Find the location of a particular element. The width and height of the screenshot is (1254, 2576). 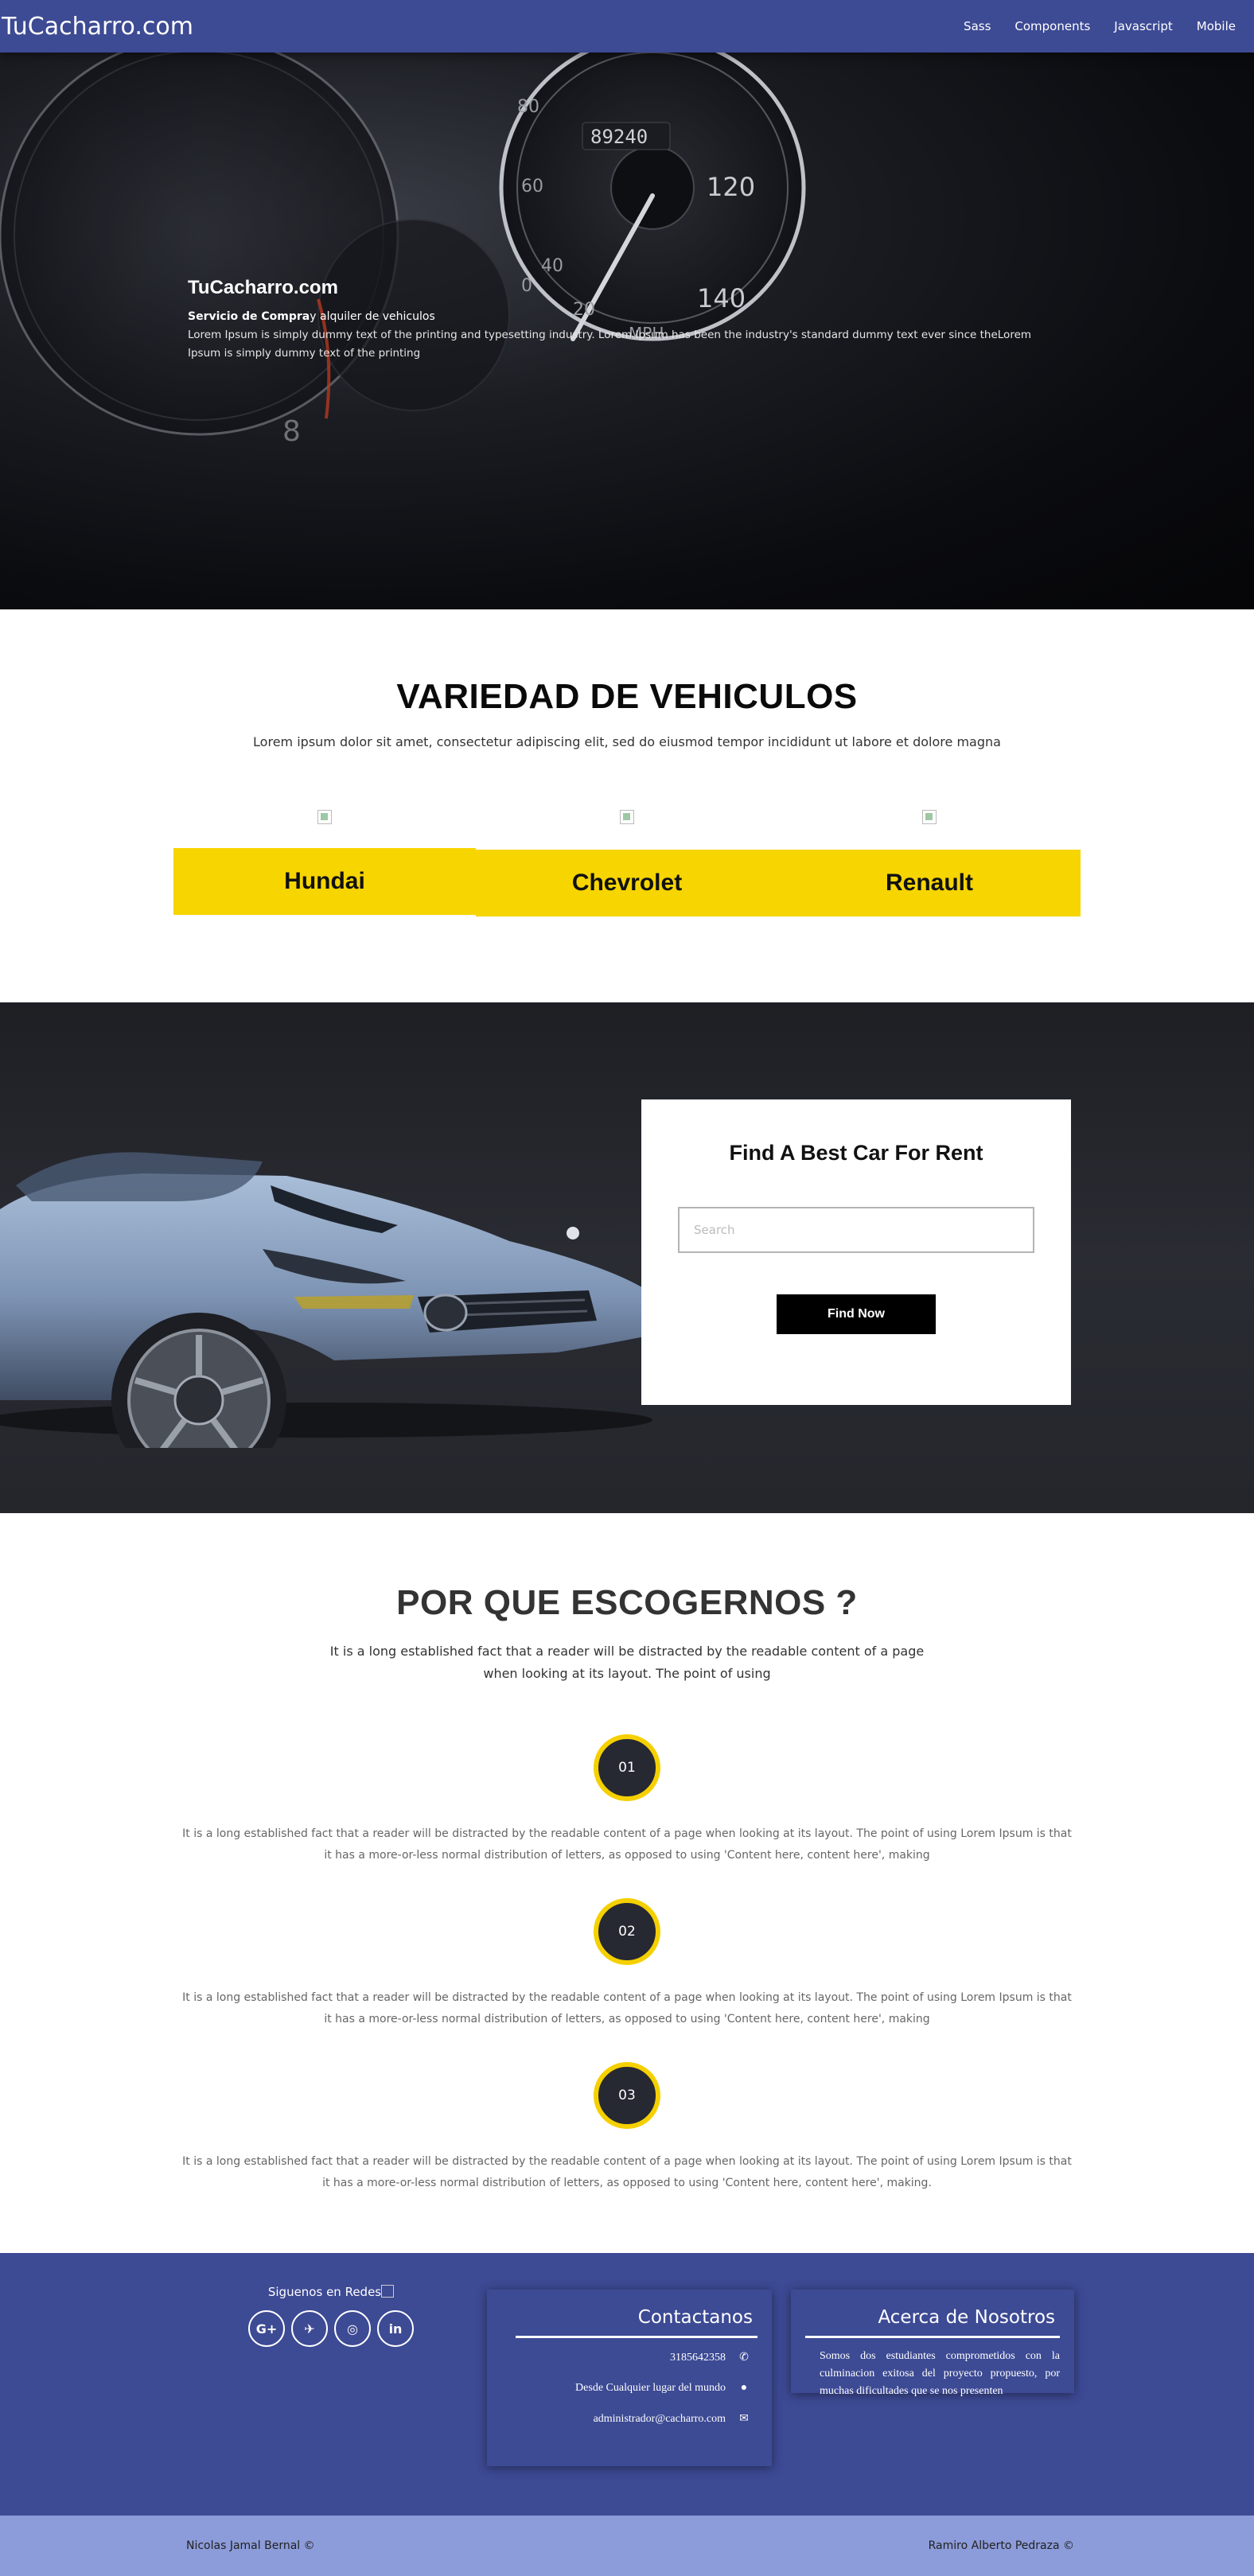

variedad-title: VARIEDAD DE VEHICULOS is located at coordinates (627, 697).